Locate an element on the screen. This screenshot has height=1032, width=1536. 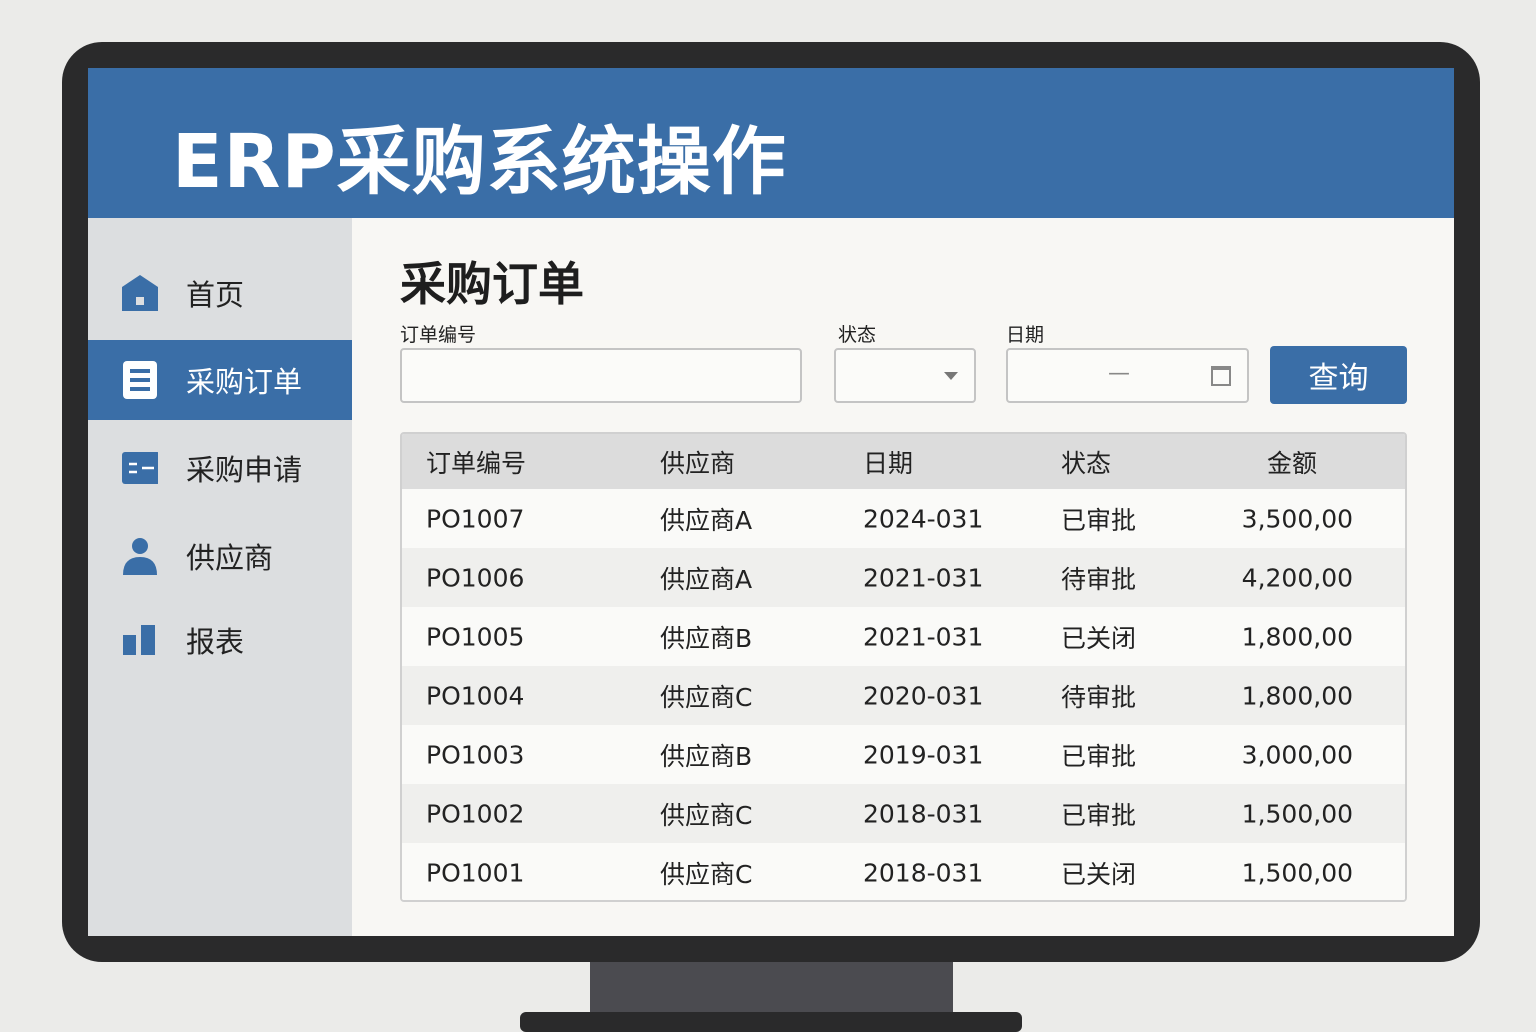
request-icon is located at coordinates (140, 468).